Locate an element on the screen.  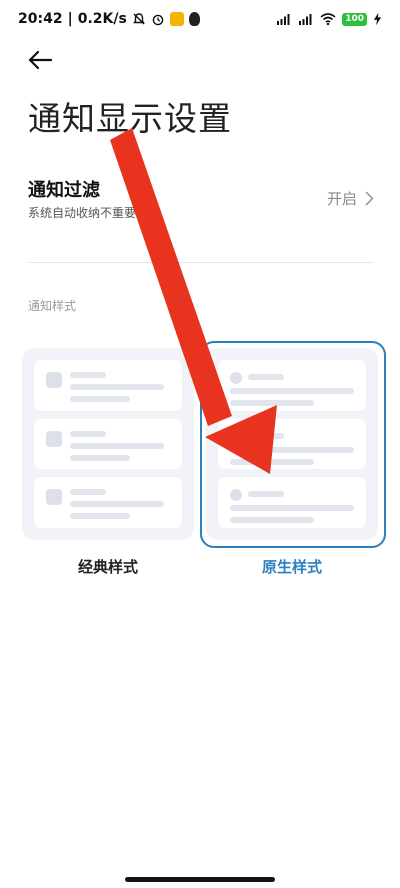
network-speed: 0.2K/s is located at coordinates (102, 19).